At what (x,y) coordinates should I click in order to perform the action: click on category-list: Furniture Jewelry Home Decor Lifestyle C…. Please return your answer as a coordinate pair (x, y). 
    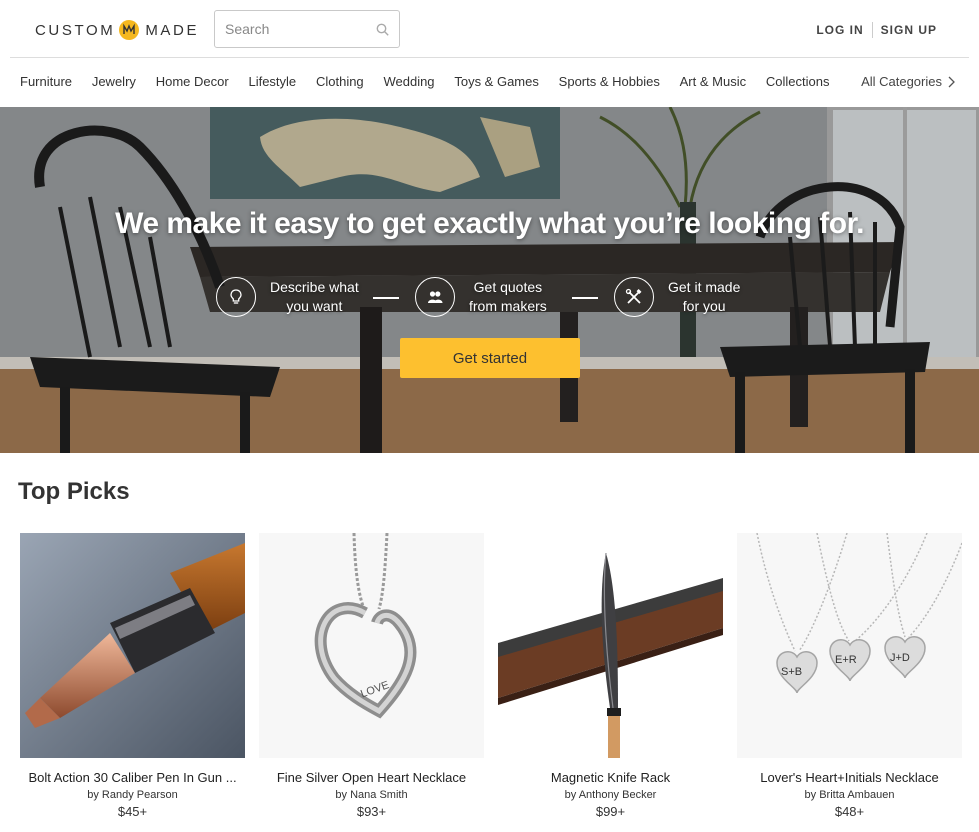
    Looking at the image, I should click on (434, 81).